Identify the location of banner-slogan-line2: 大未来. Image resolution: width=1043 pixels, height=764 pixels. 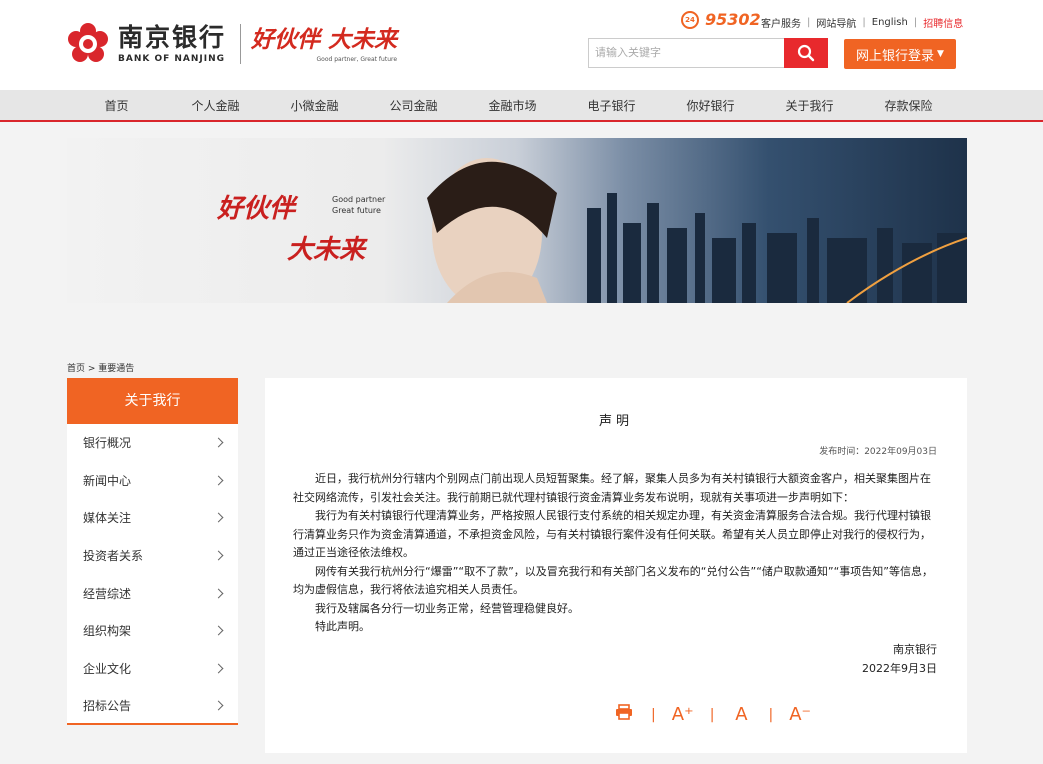
(326, 250).